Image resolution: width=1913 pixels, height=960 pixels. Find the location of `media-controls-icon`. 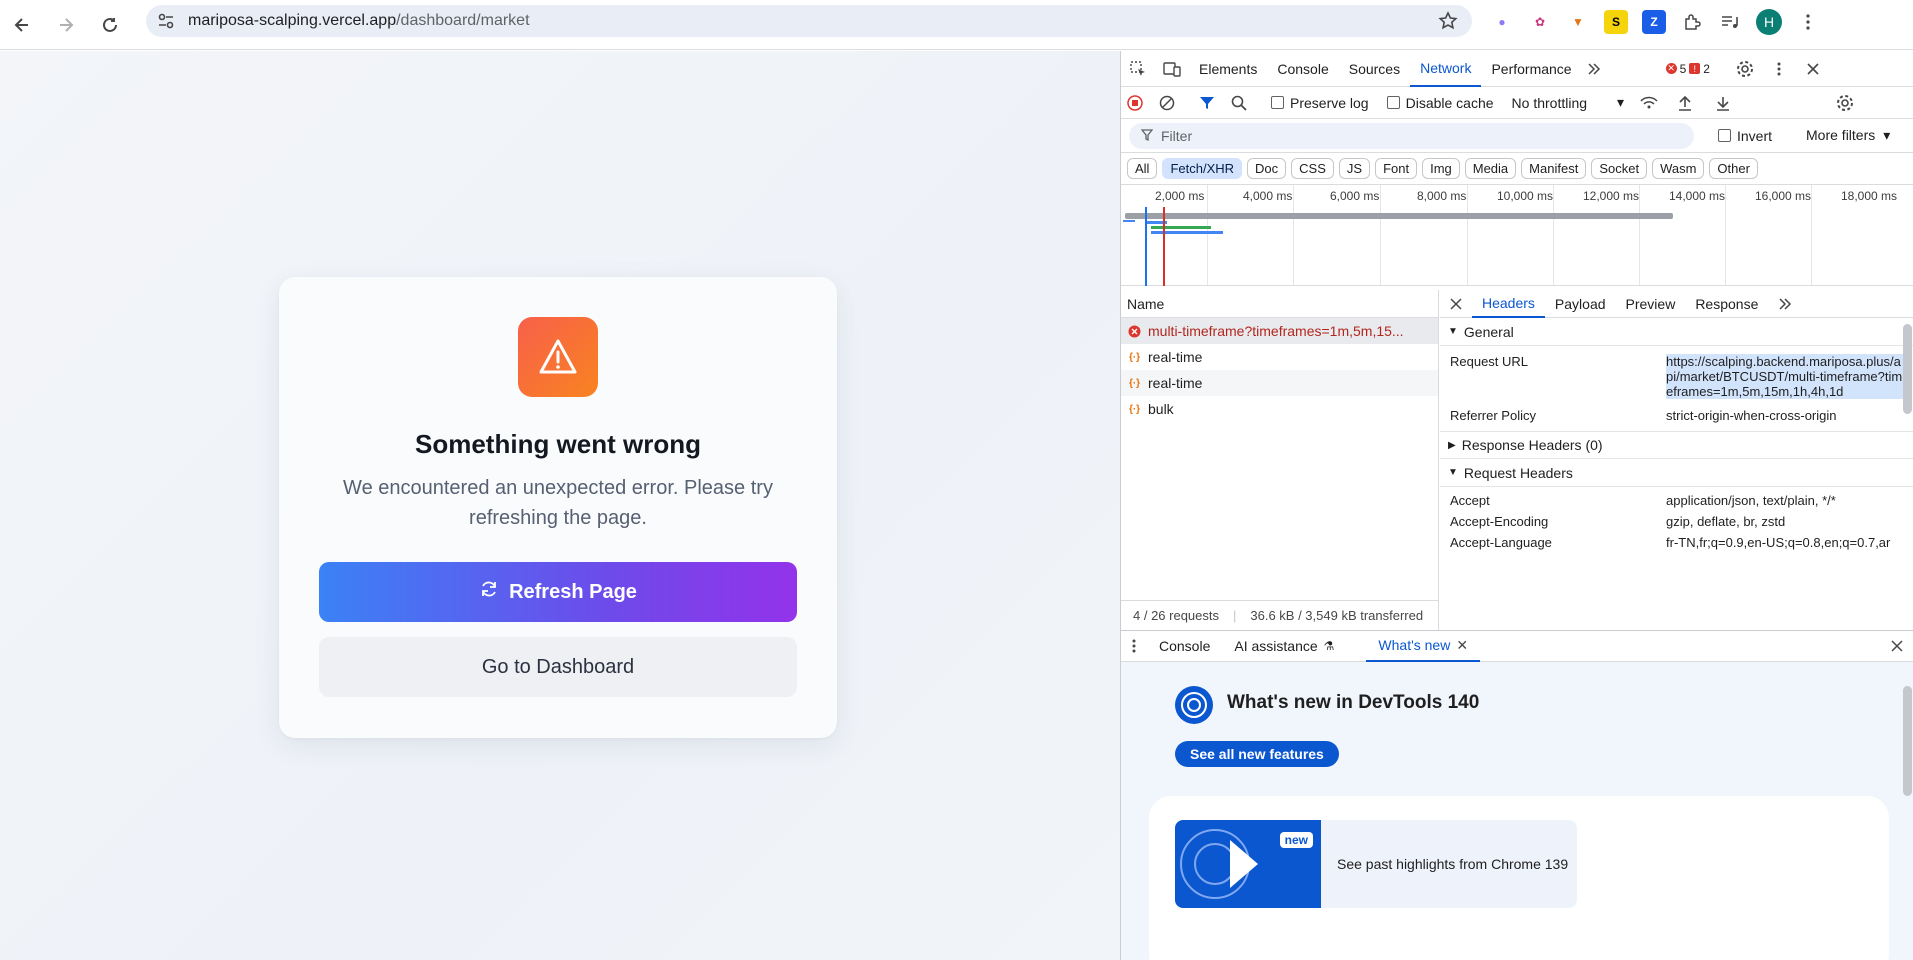

media-controls-icon is located at coordinates (1730, 22).